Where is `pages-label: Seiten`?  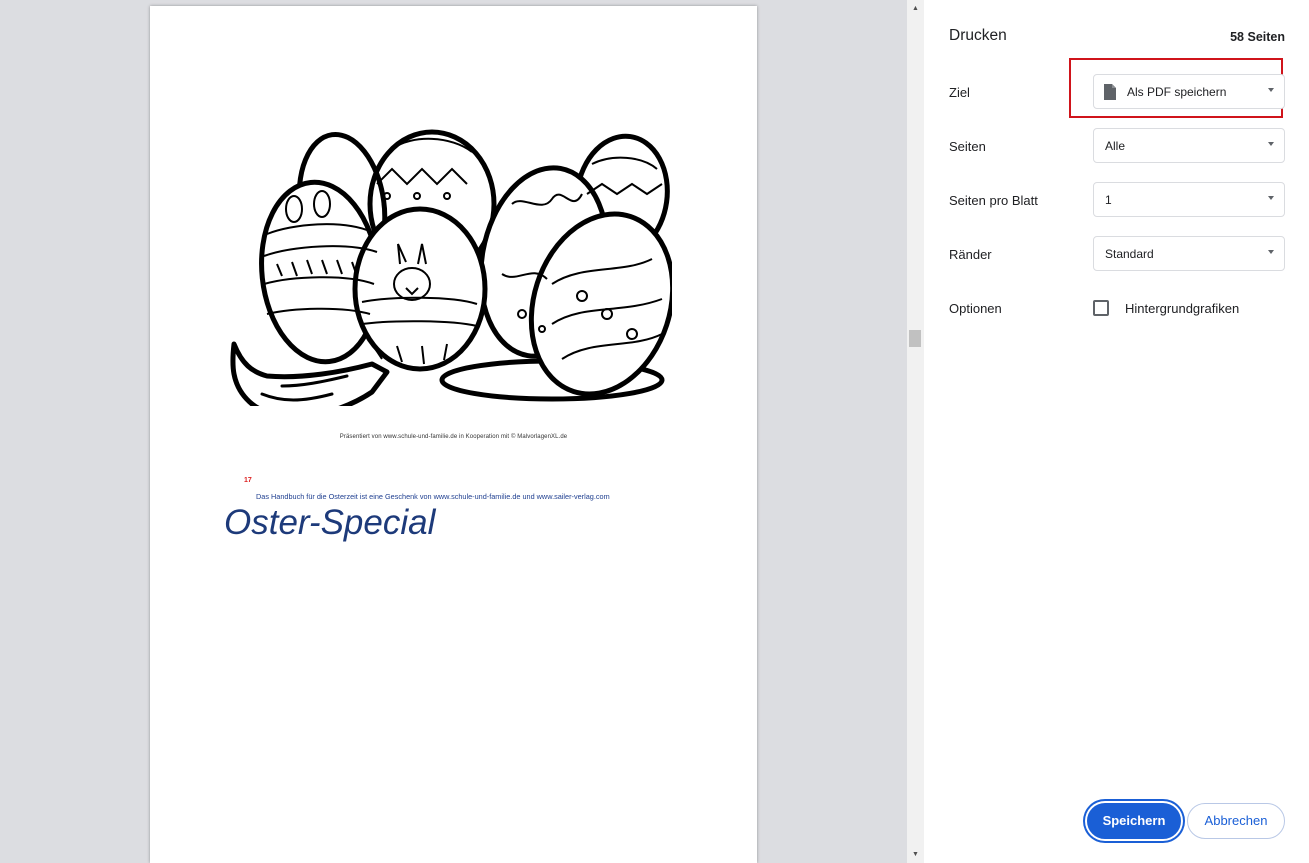 pages-label: Seiten is located at coordinates (967, 146).